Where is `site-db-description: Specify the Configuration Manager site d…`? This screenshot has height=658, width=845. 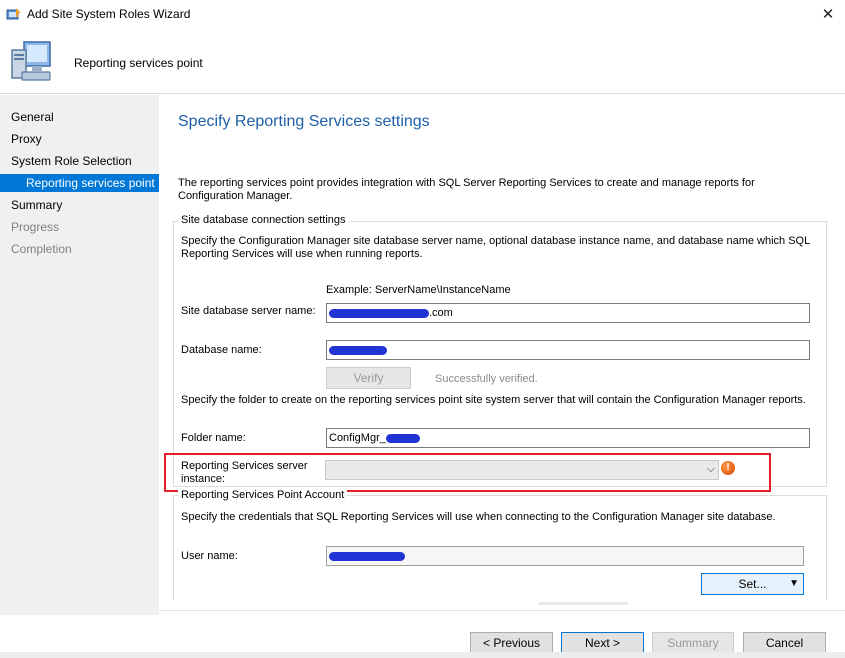
site-db-description: Specify the Configuration Manager site d… is located at coordinates (495, 247).